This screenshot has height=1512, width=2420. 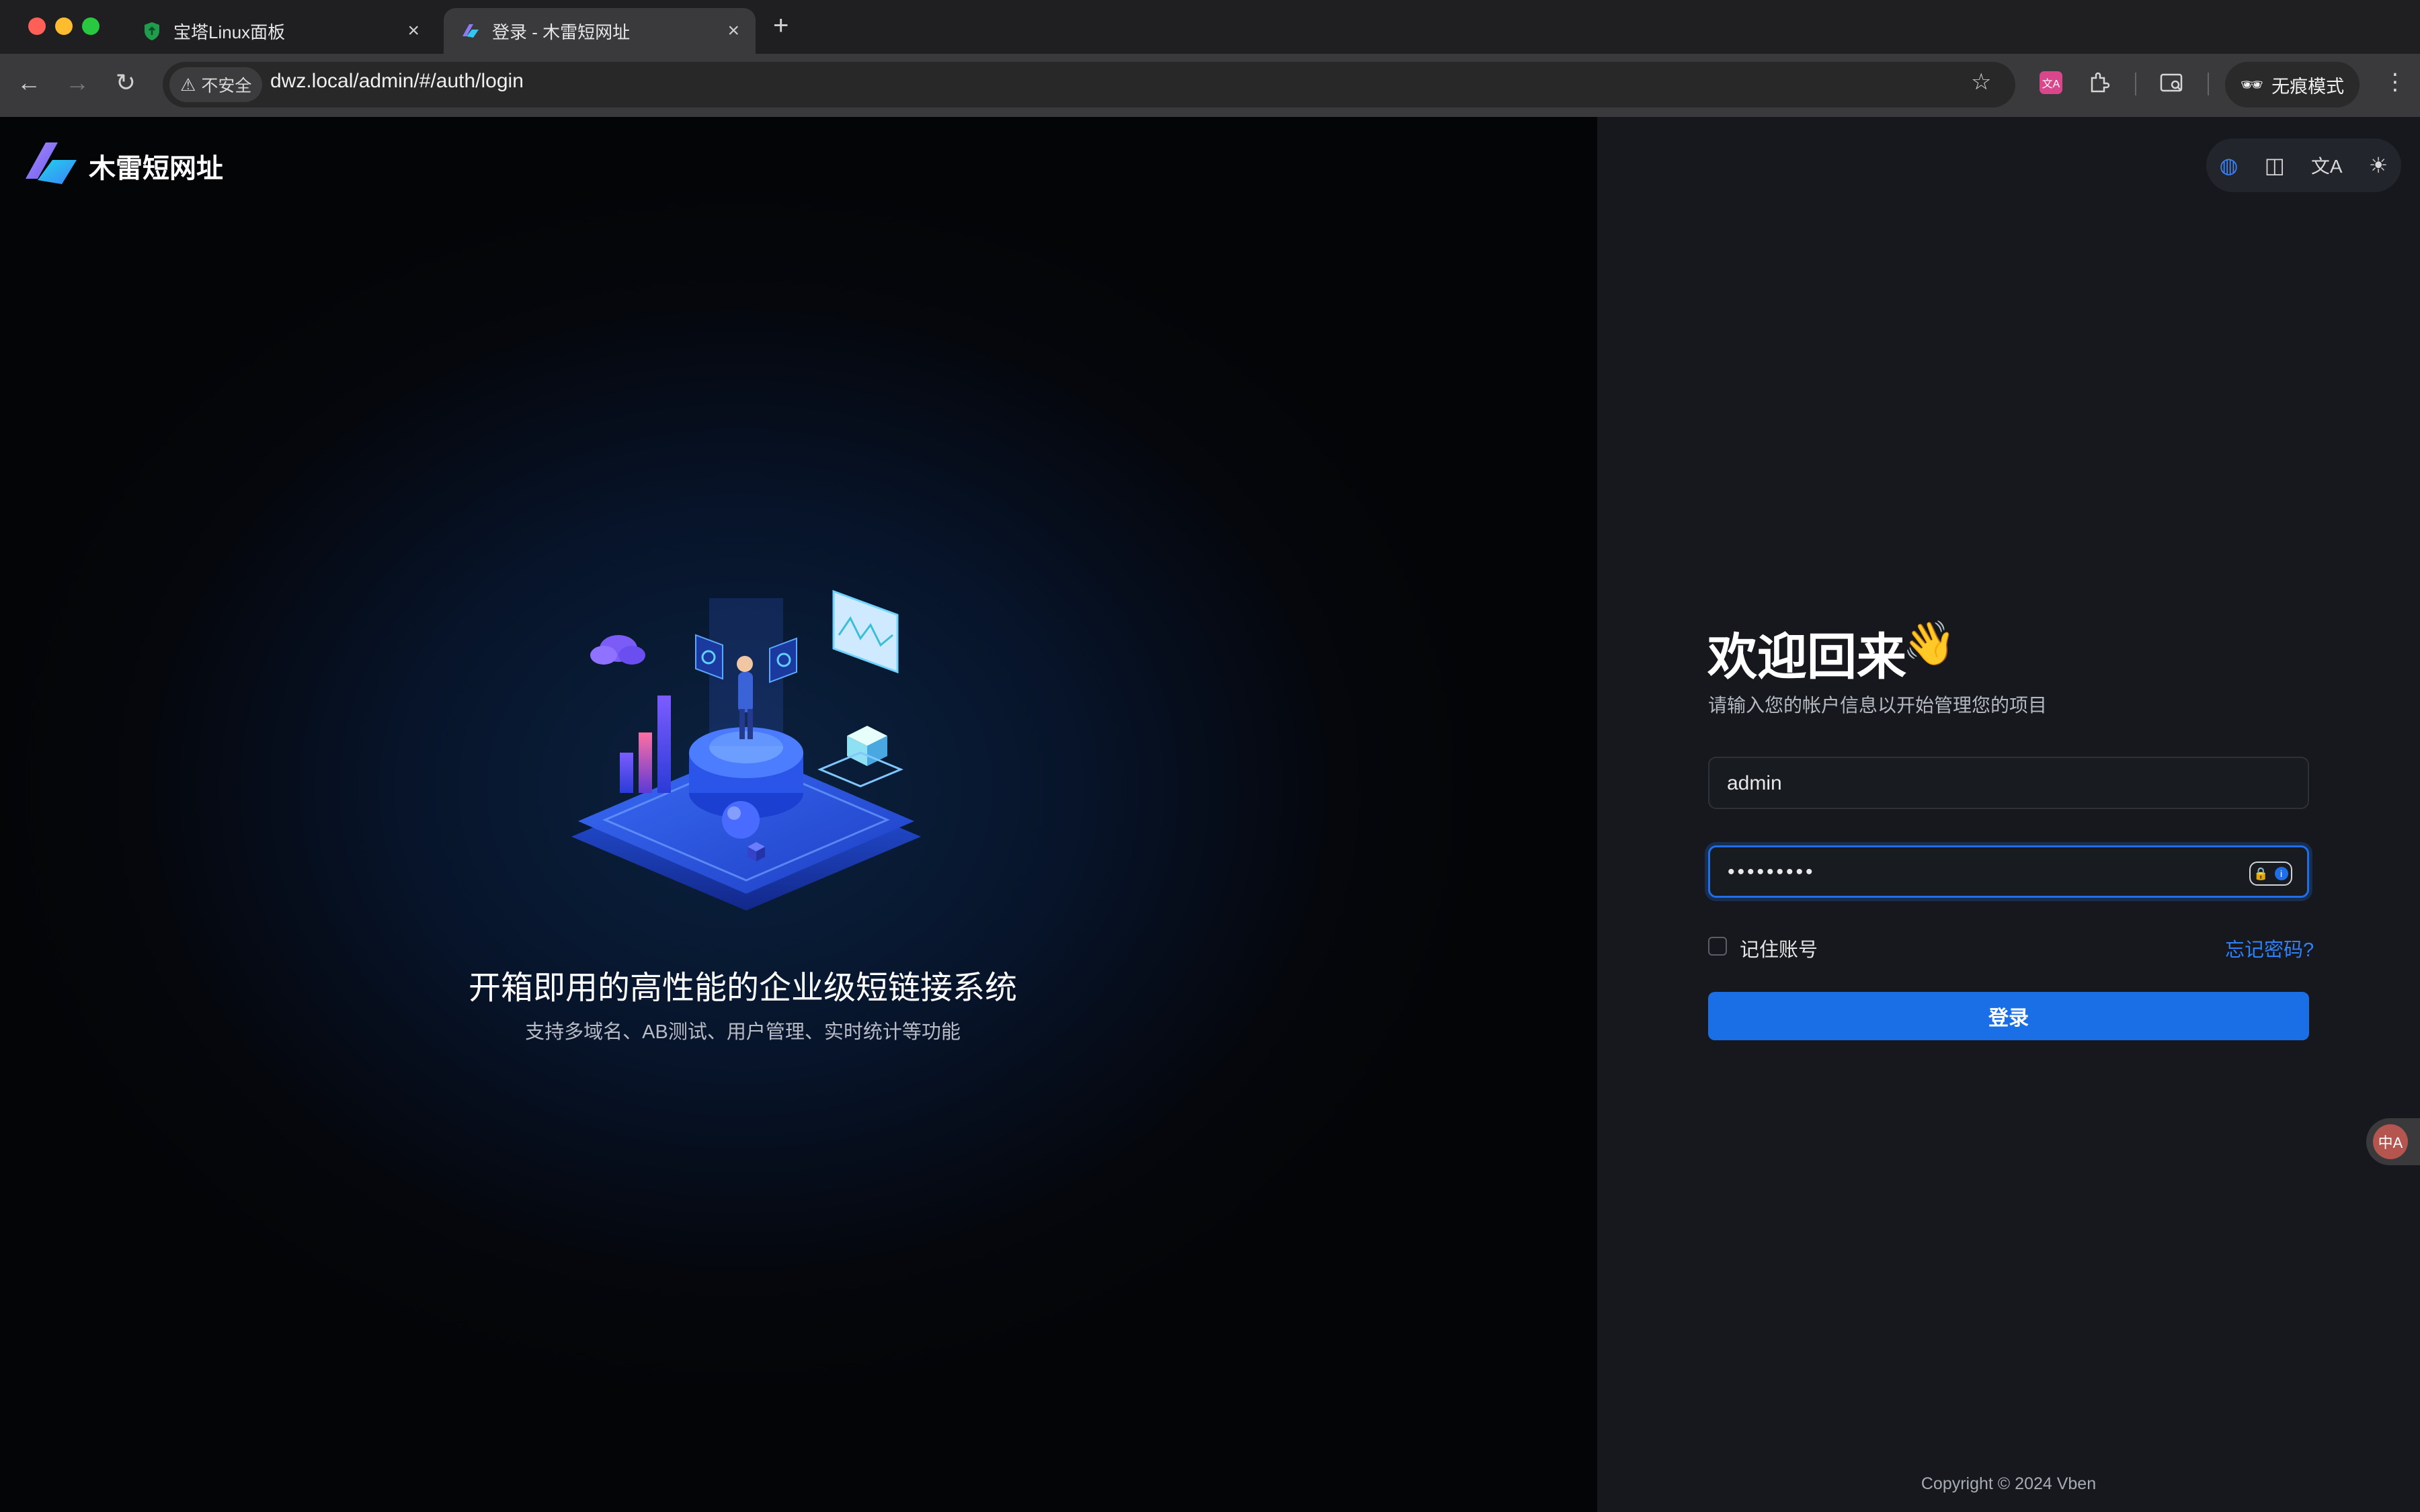 What do you see at coordinates (230, 32) in the screenshot?
I see `tab-title: 宝塔Linux面板` at bounding box center [230, 32].